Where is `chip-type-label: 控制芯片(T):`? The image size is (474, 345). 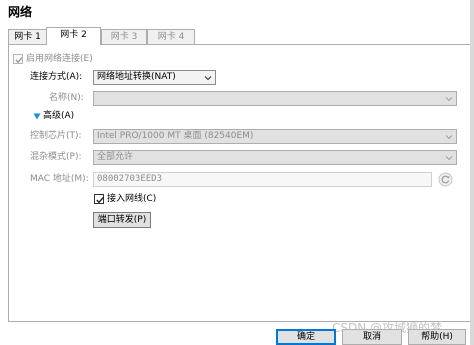
chip-type-label: 控制芯片(T): is located at coordinates (56, 136).